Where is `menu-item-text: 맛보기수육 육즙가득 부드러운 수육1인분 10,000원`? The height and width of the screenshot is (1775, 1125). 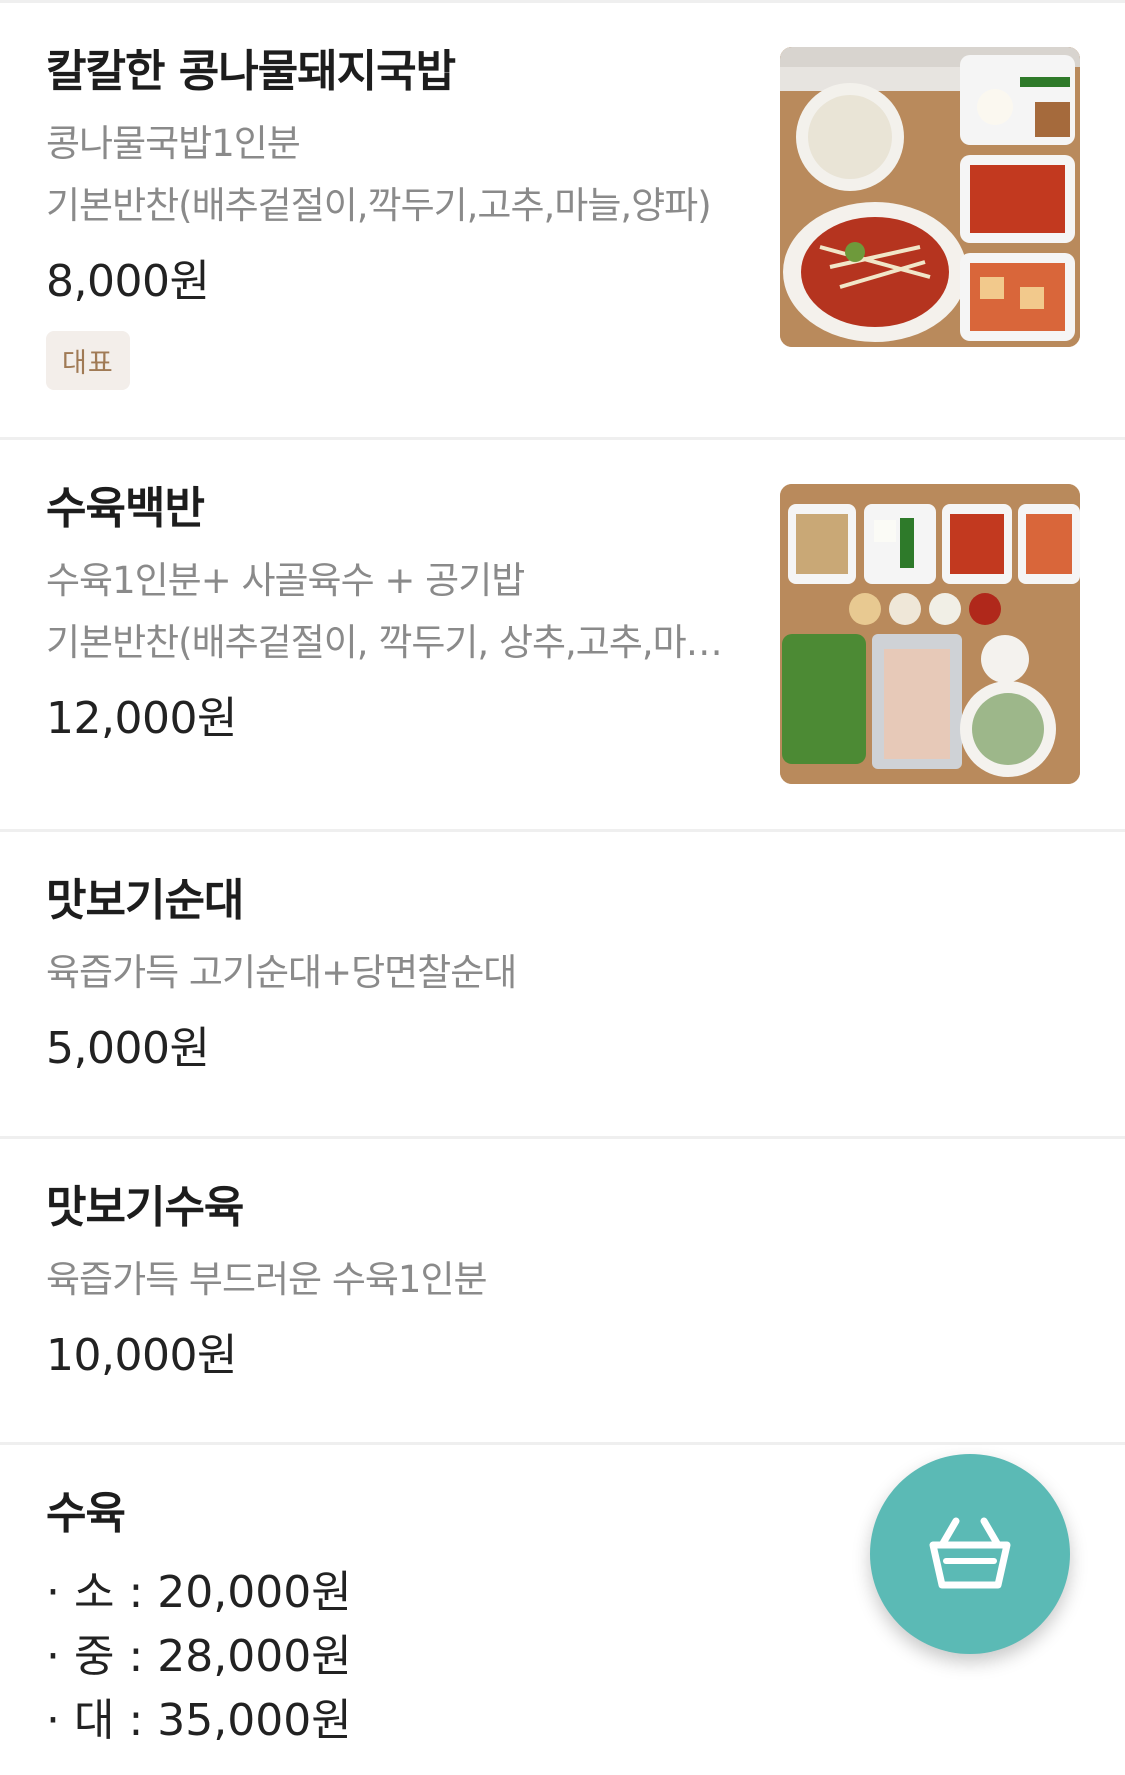
menu-item-text: 맛보기수육 육즙가득 부드러운 수육1인분 10,000원 is located at coordinates (386, 1282).